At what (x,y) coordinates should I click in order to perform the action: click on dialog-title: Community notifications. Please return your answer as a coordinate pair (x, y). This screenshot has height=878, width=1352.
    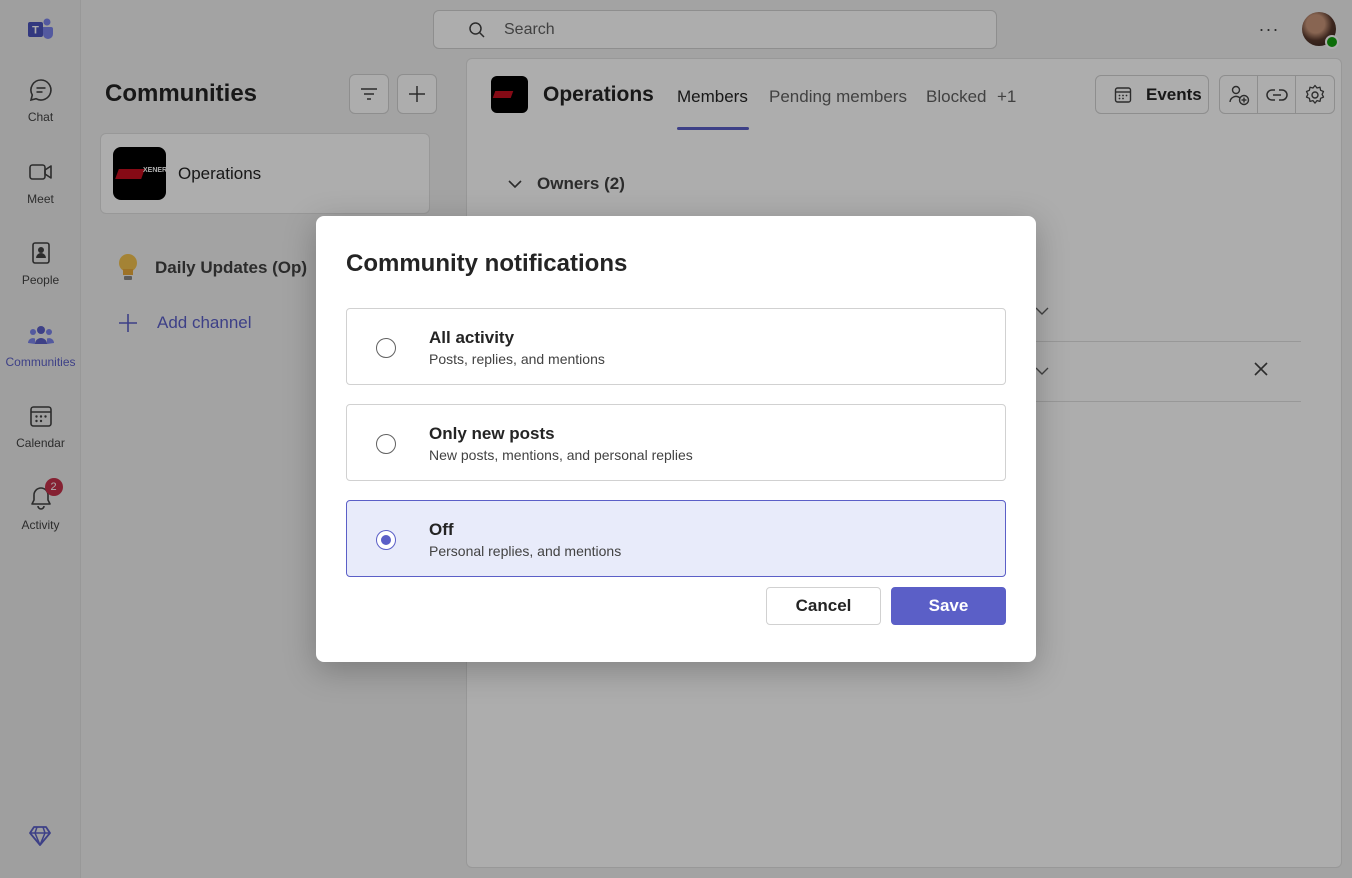
    Looking at the image, I should click on (487, 263).